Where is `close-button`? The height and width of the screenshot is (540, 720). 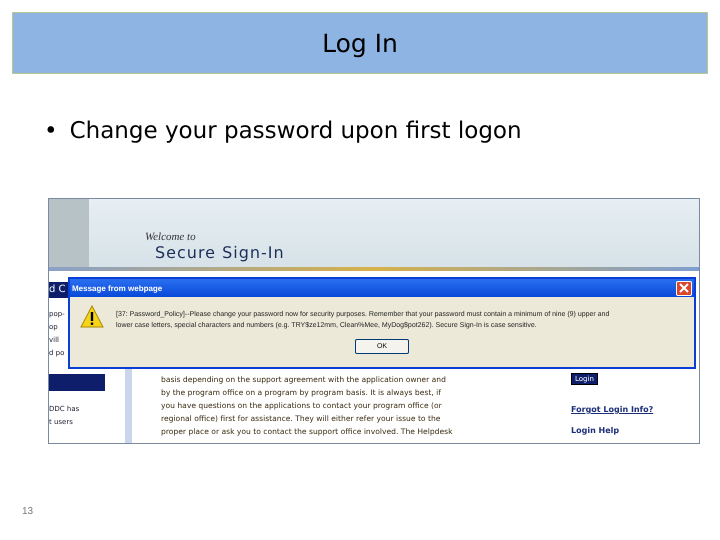 close-button is located at coordinates (684, 288).